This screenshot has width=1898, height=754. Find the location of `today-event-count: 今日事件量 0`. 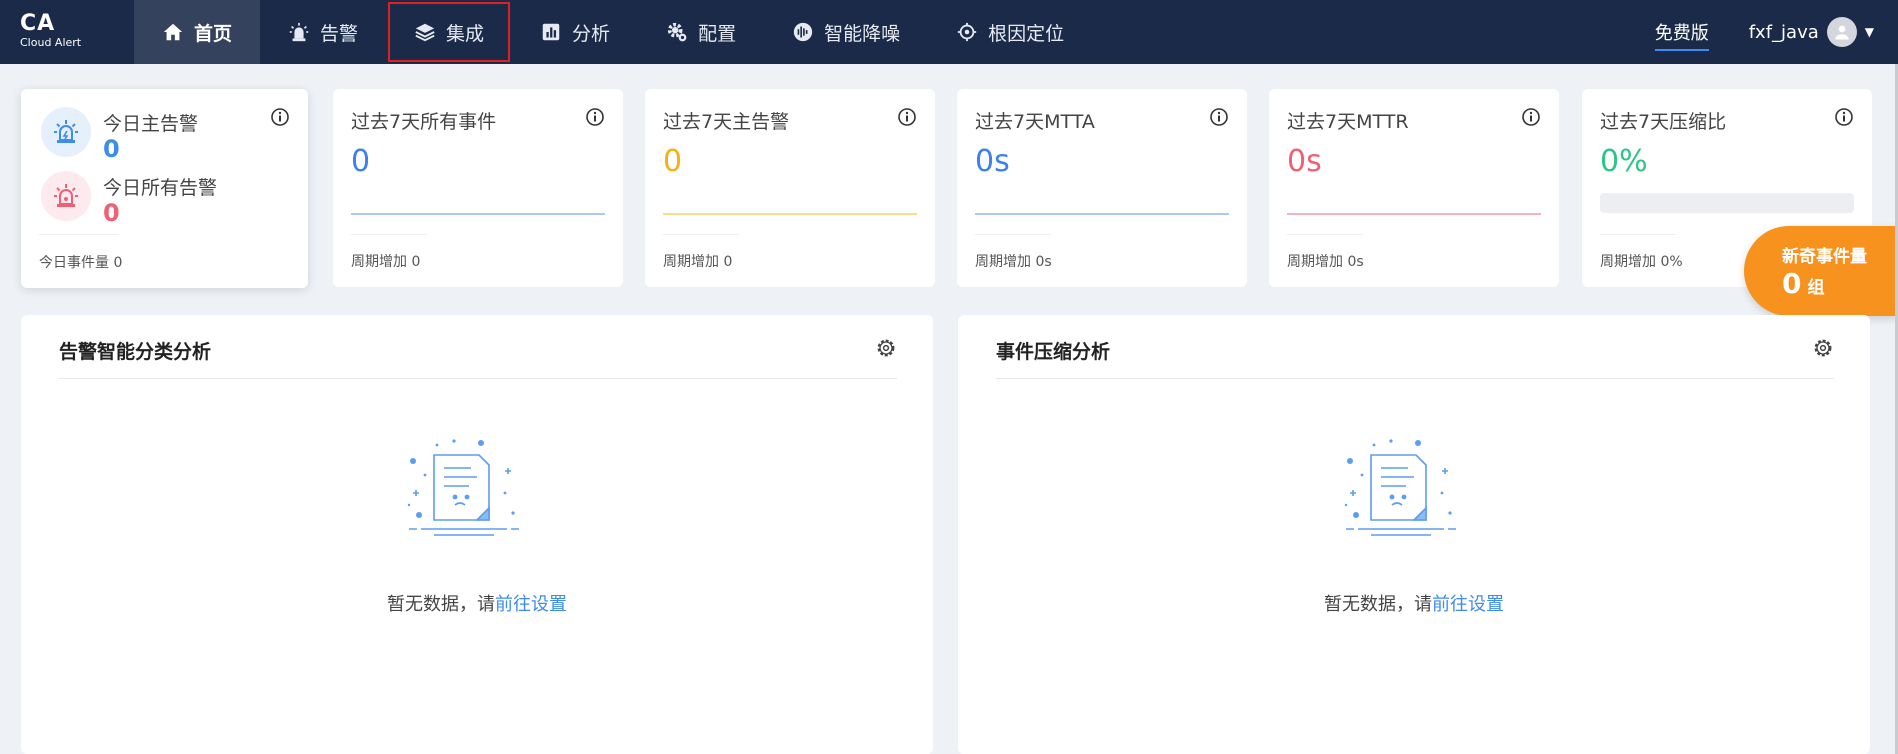

today-event-count: 今日事件量 0 is located at coordinates (81, 263).